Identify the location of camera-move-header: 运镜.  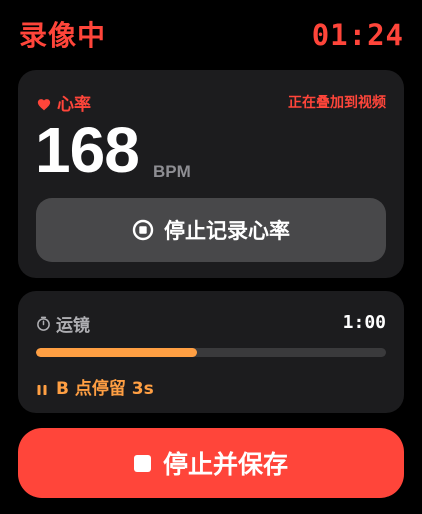
(63, 323).